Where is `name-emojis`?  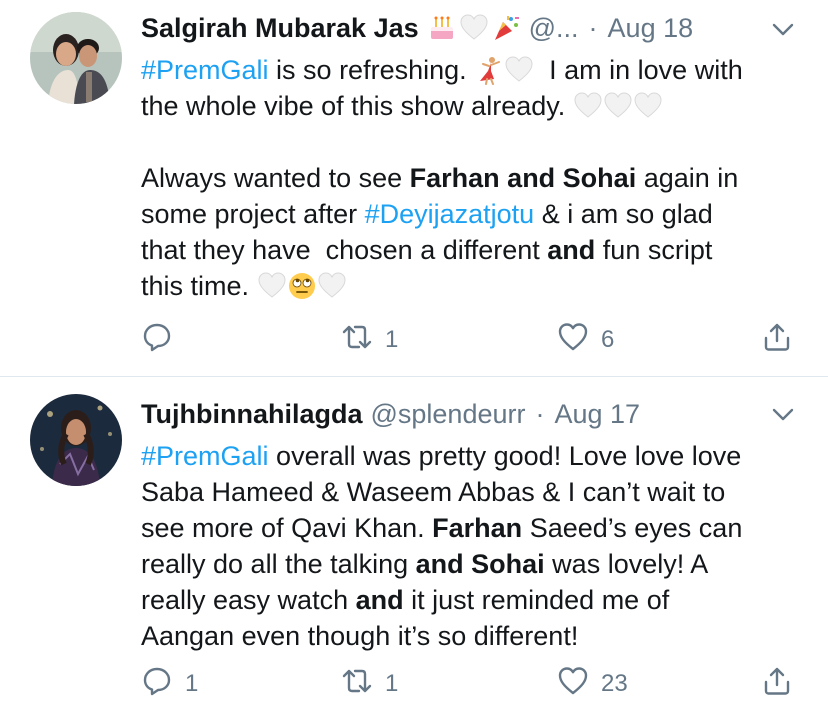 name-emojis is located at coordinates (474, 28).